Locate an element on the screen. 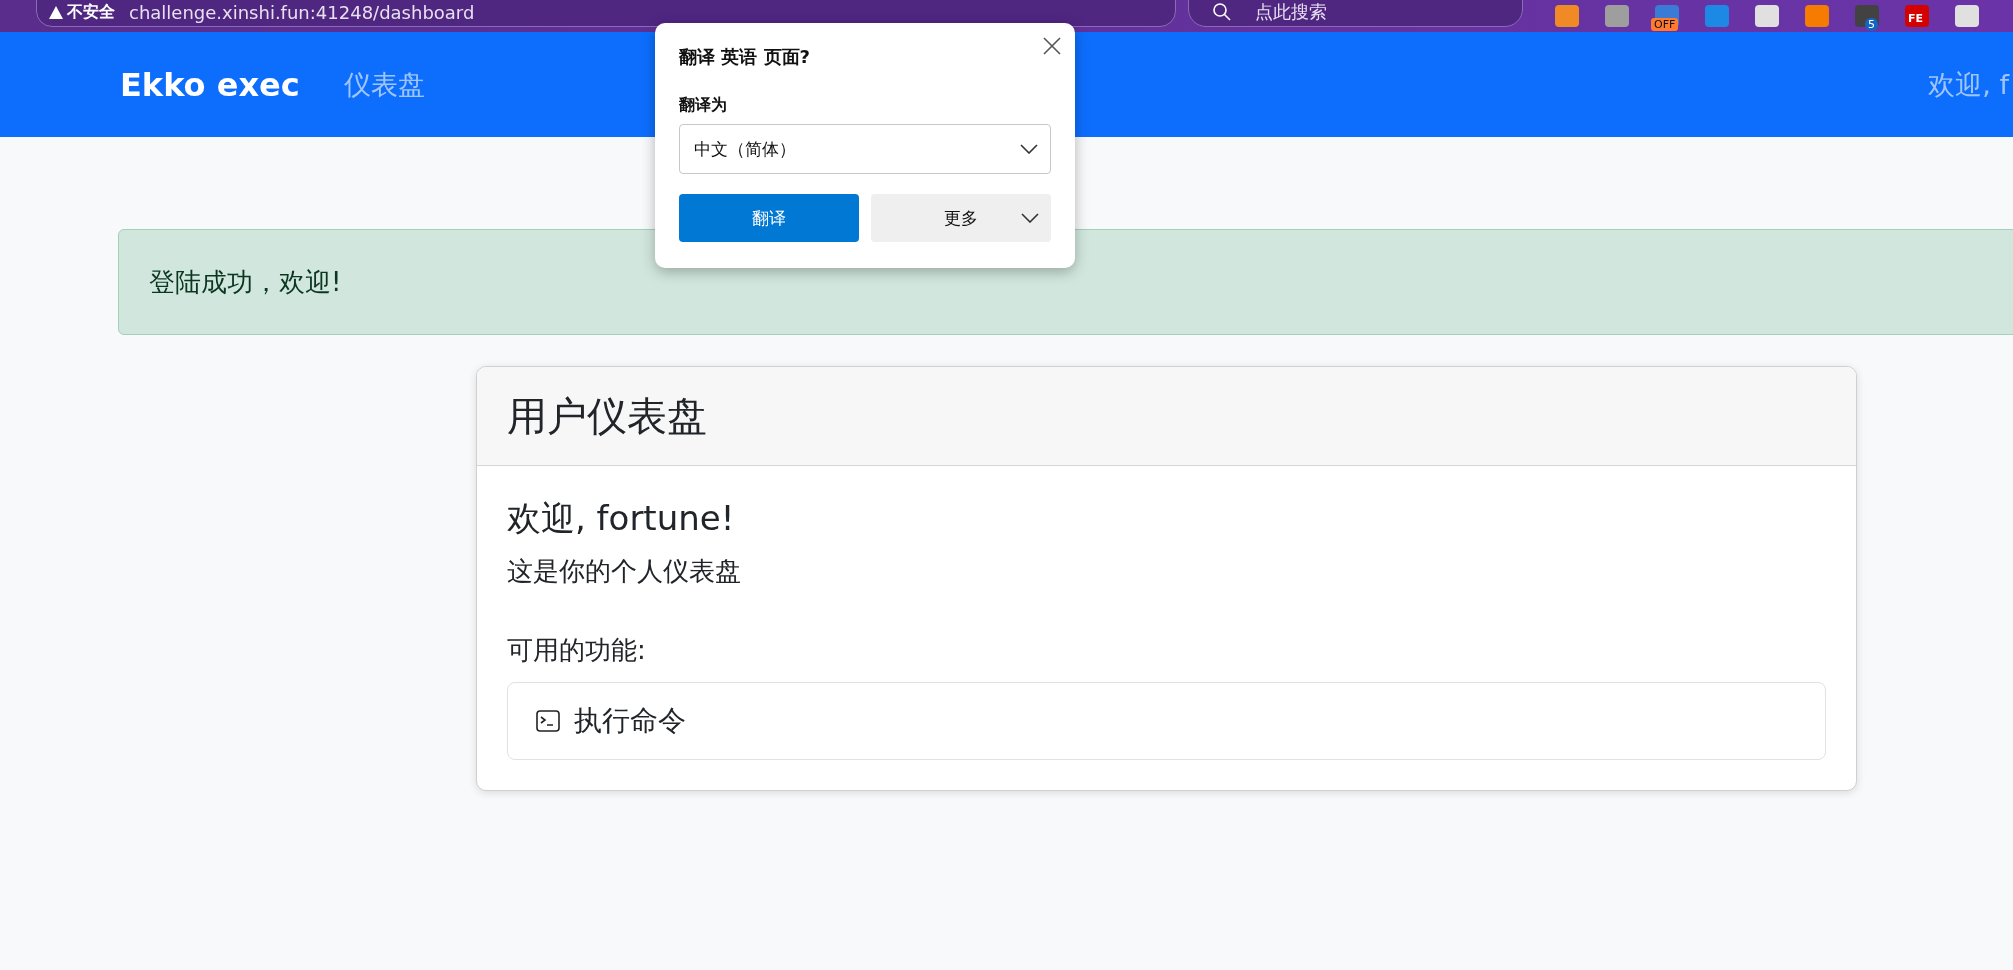 This screenshot has width=2013, height=970. warning-icon is located at coordinates (56, 12).